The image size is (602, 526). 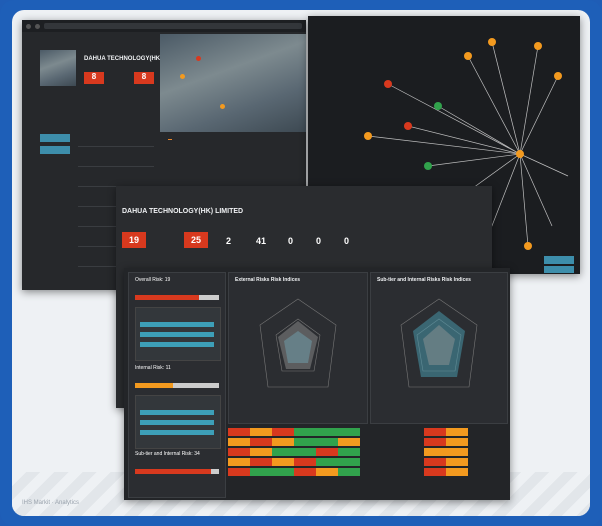 What do you see at coordinates (196, 240) in the screenshot?
I see `kpi-subtier: 25` at bounding box center [196, 240].